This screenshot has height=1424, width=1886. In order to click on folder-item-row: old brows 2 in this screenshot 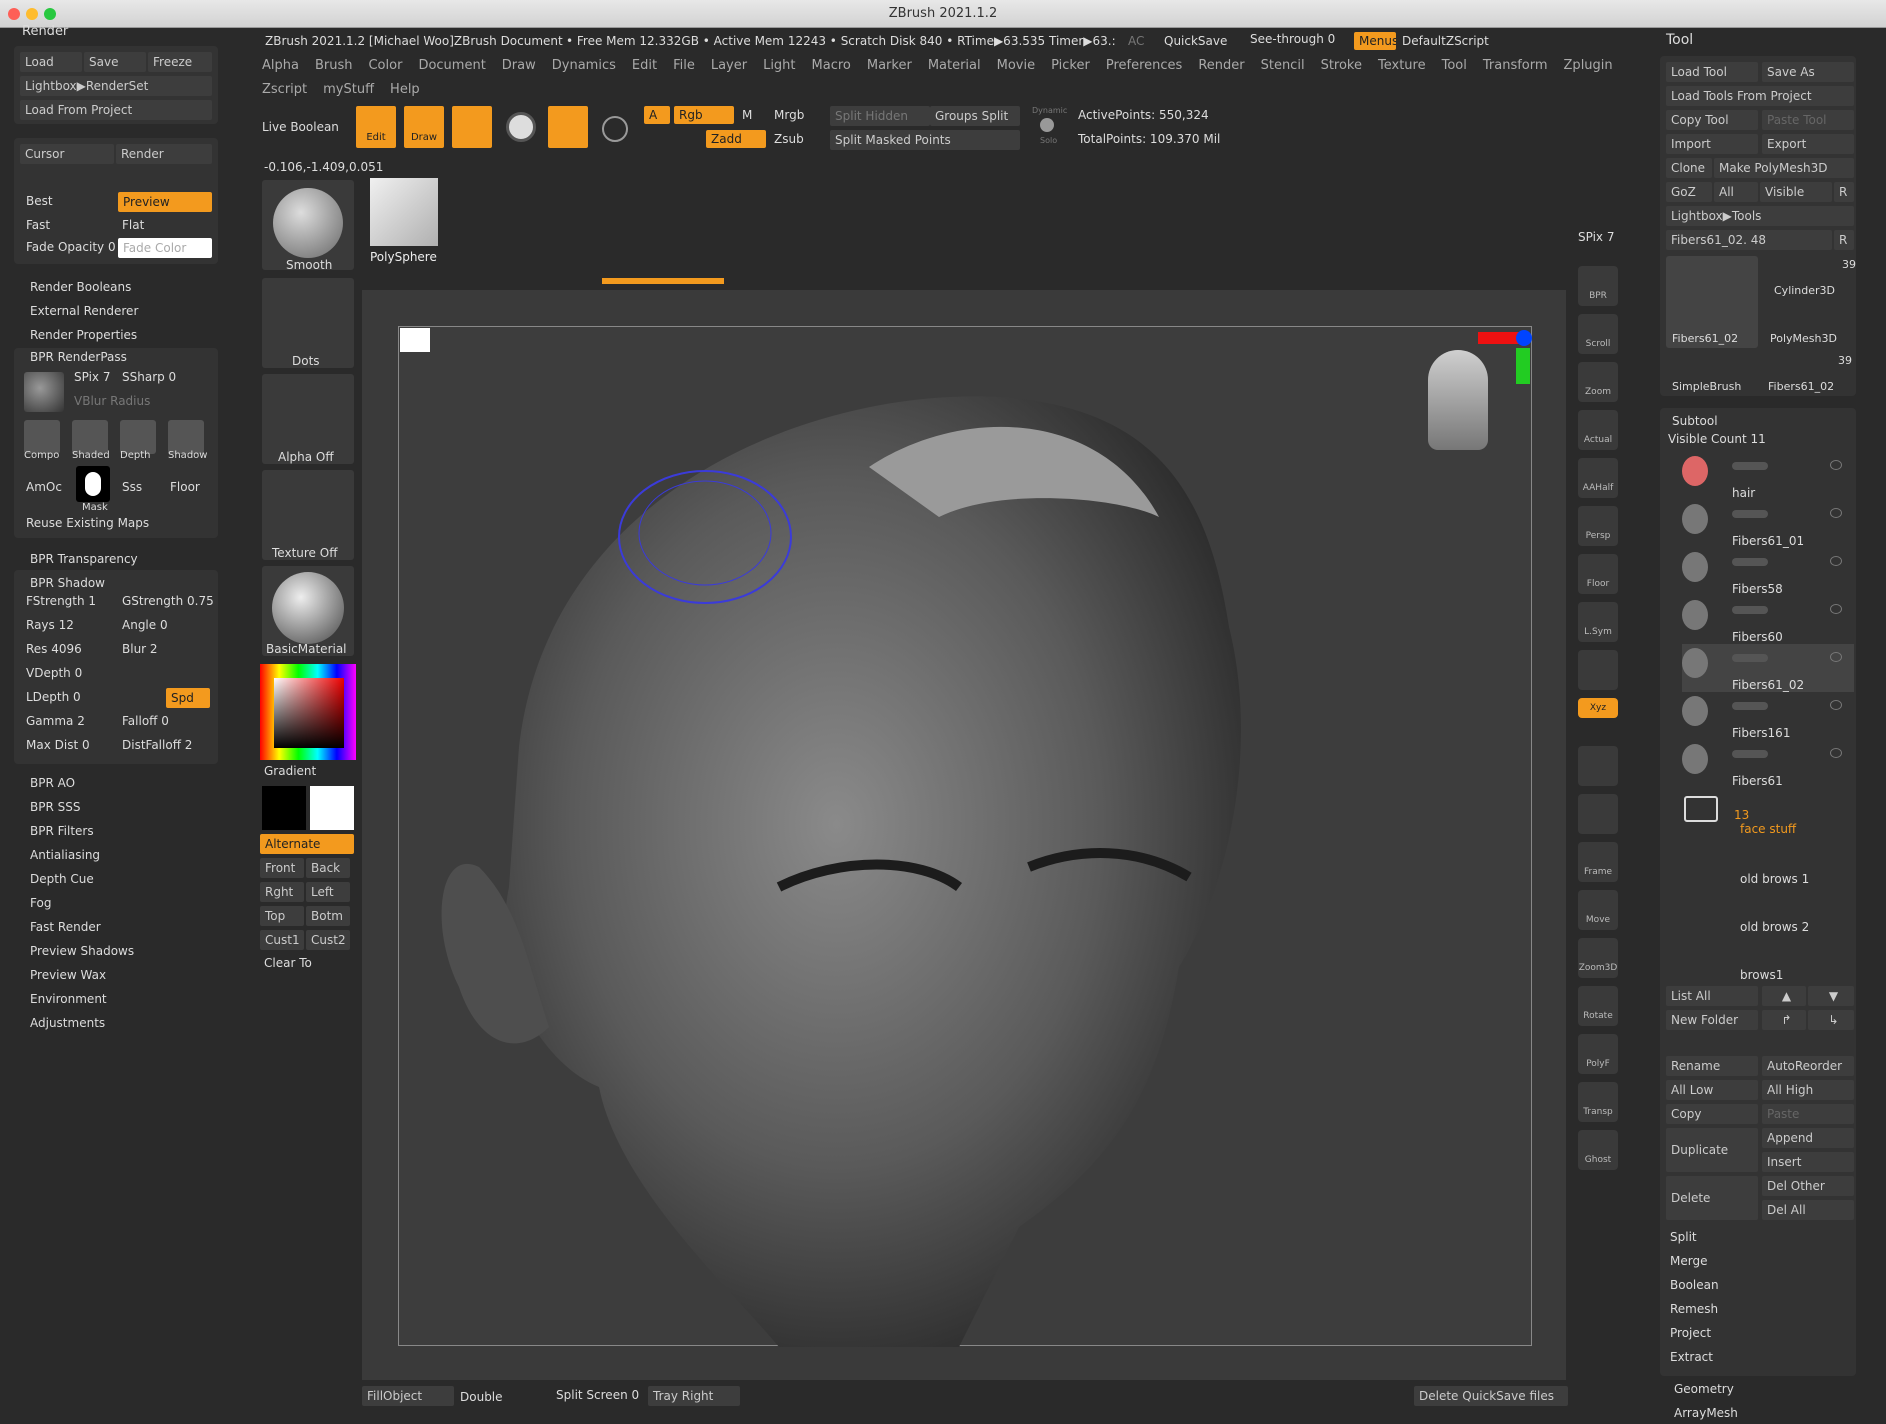, I will do `click(1768, 918)`.